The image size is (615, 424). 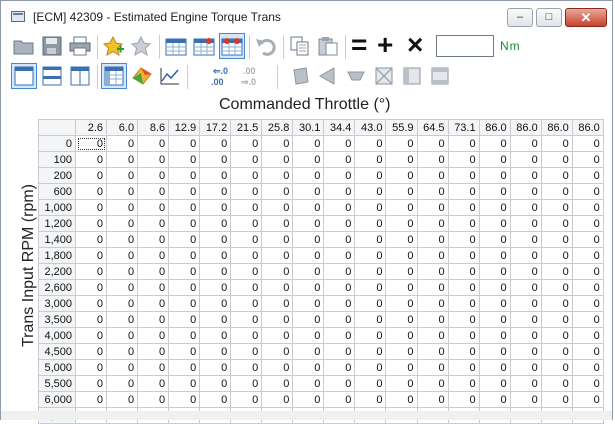 What do you see at coordinates (328, 76) in the screenshot?
I see `rotate-right-icon` at bounding box center [328, 76].